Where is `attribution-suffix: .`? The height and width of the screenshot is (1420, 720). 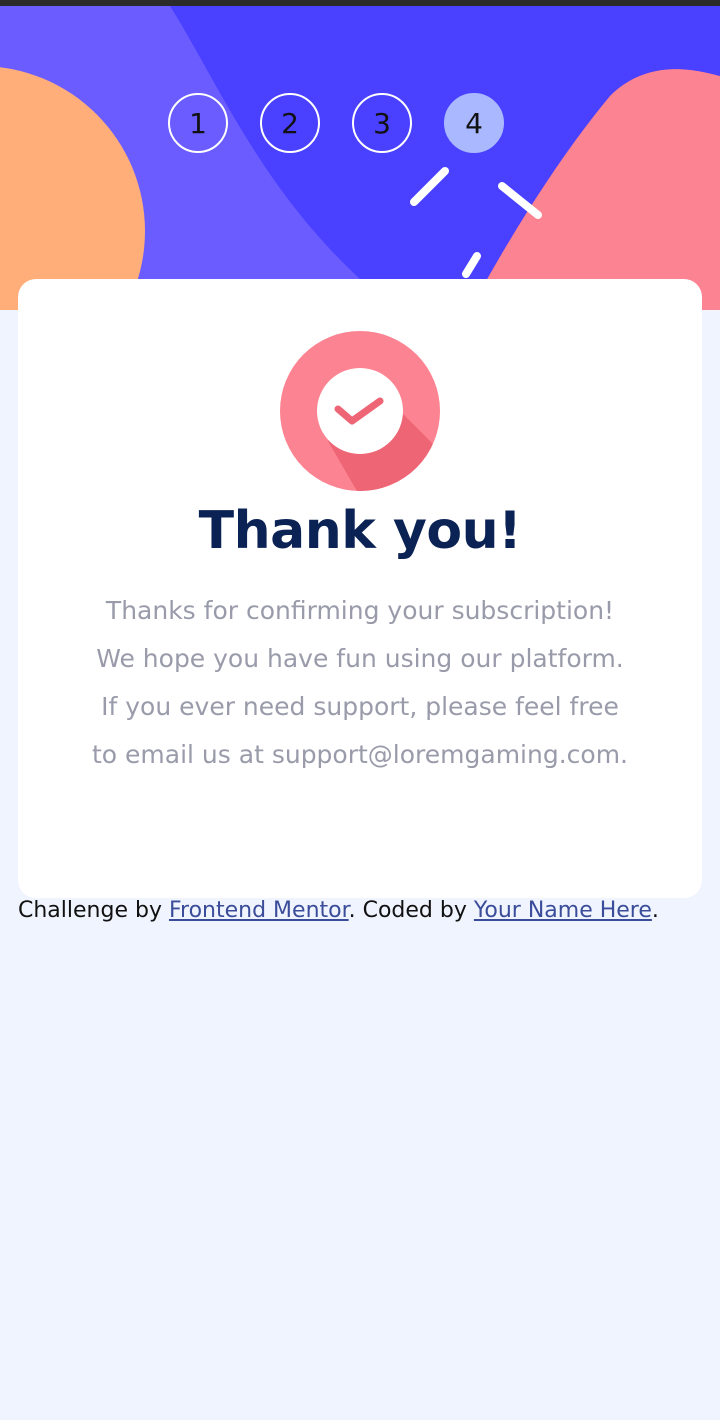 attribution-suffix: . is located at coordinates (655, 910).